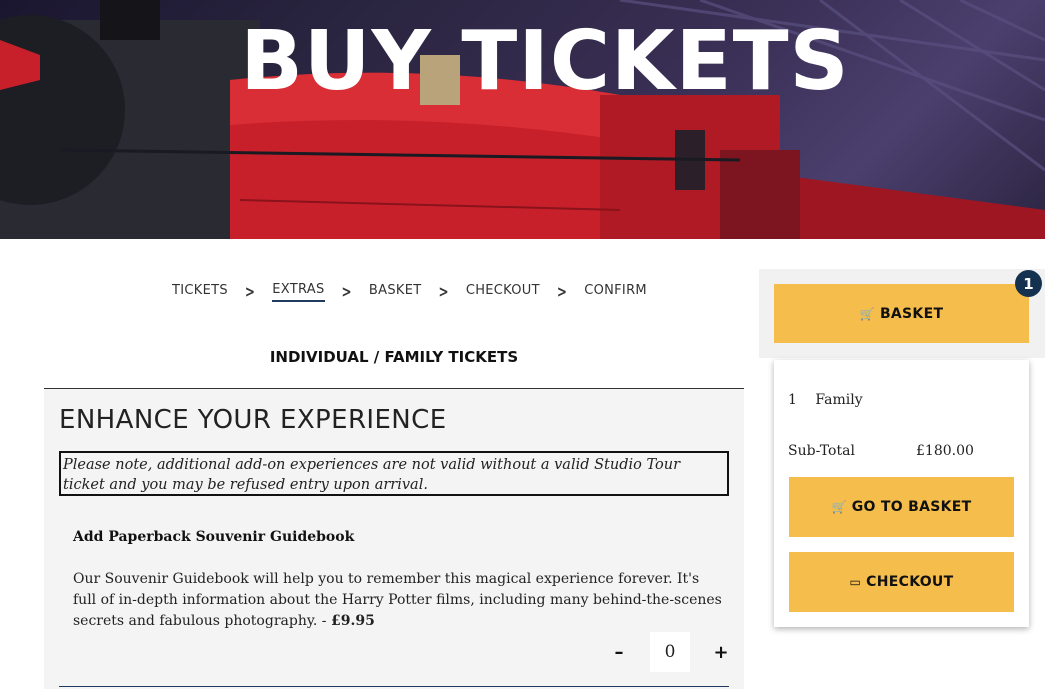 The image size is (1045, 689). Describe the element at coordinates (253, 420) in the screenshot. I see `section-heading: ENHANCE YOUR EXPERIENCE` at that location.